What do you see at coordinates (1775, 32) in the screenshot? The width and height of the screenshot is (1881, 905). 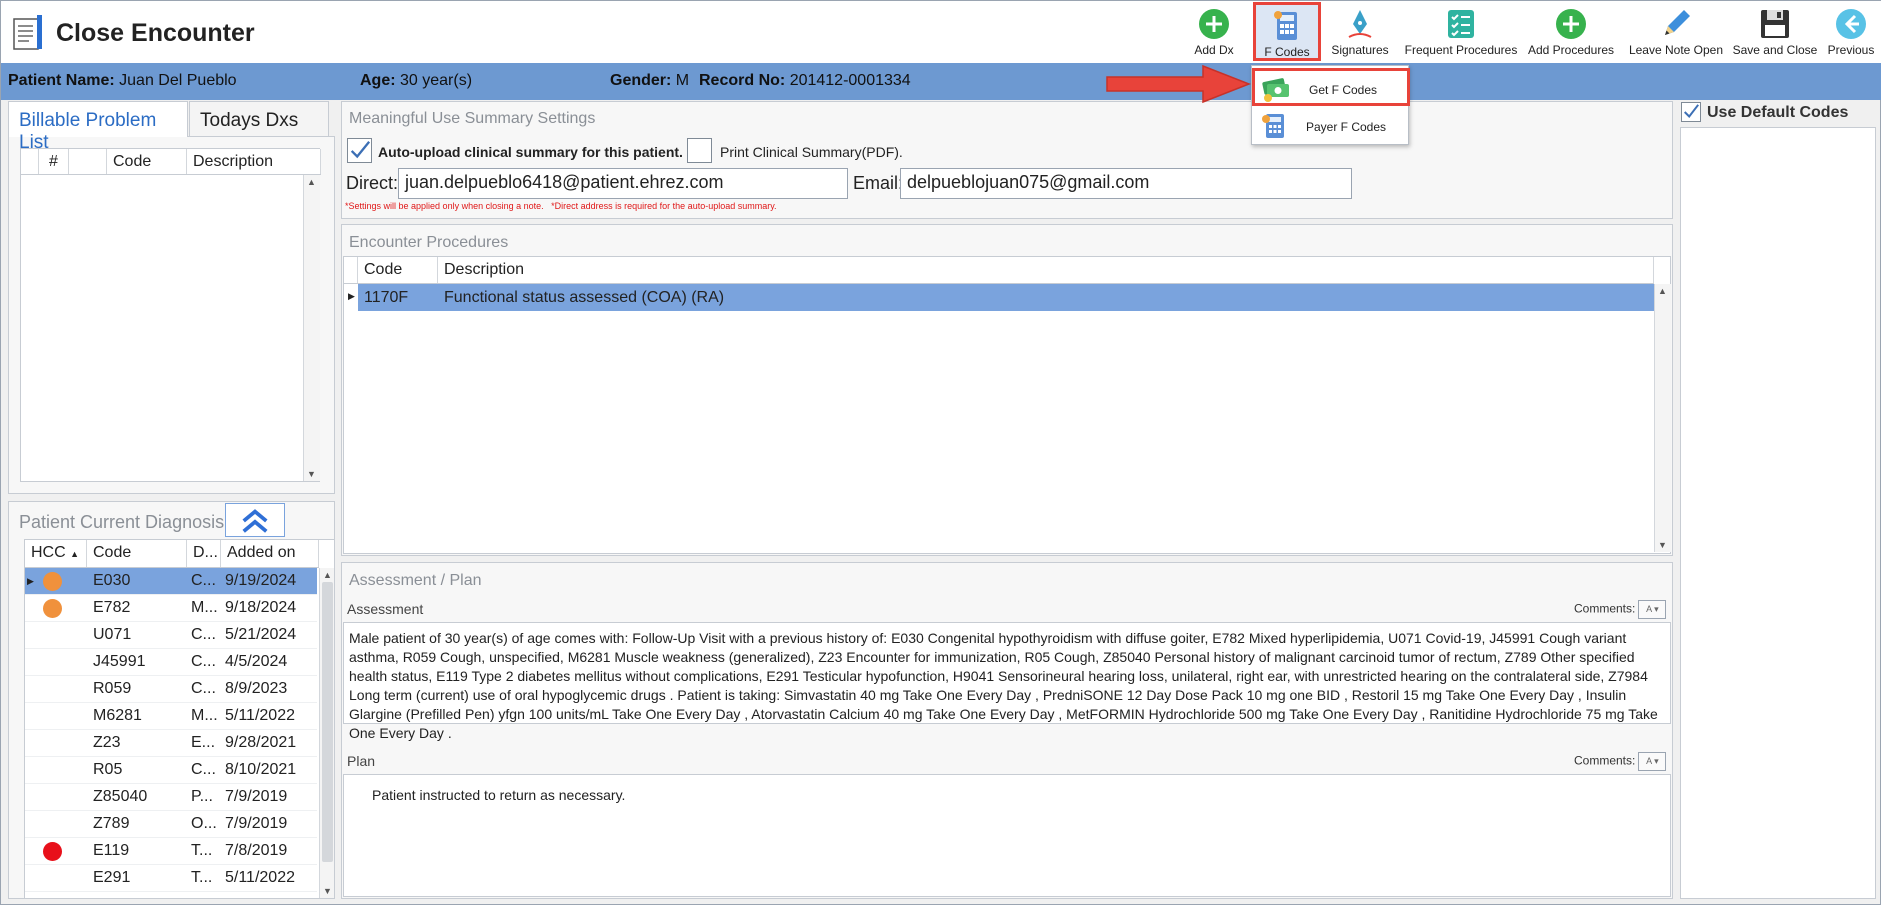 I see `save-and-close-button: Save and Close` at bounding box center [1775, 32].